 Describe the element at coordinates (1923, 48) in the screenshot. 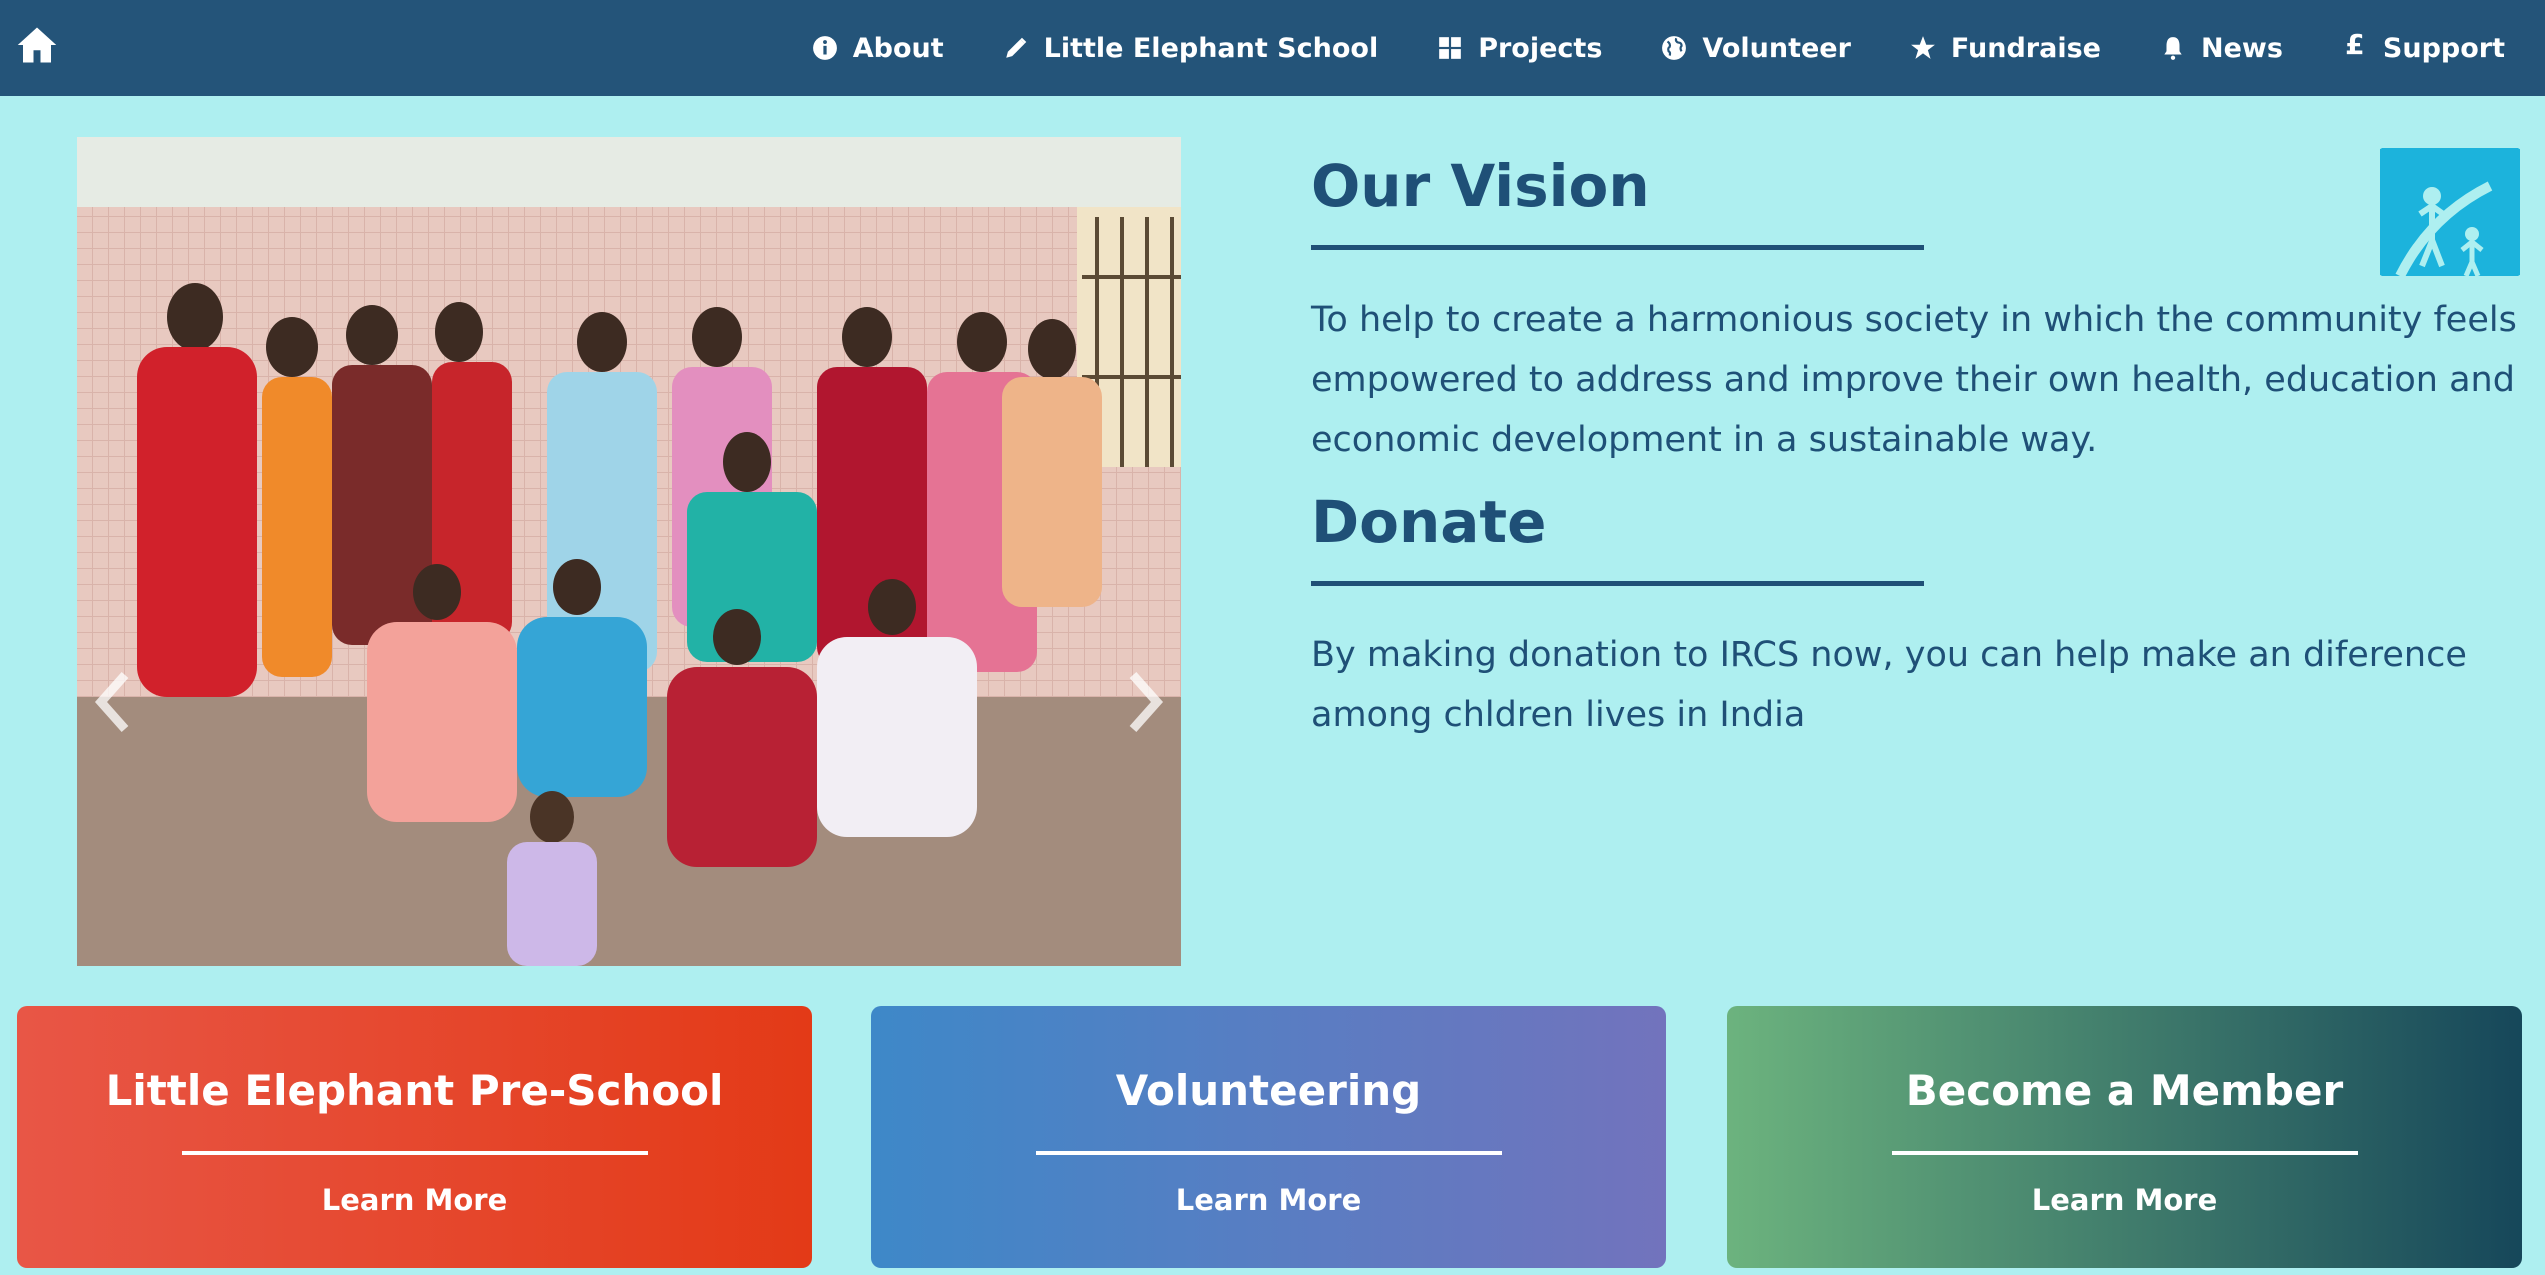

I see `star-icon` at that location.